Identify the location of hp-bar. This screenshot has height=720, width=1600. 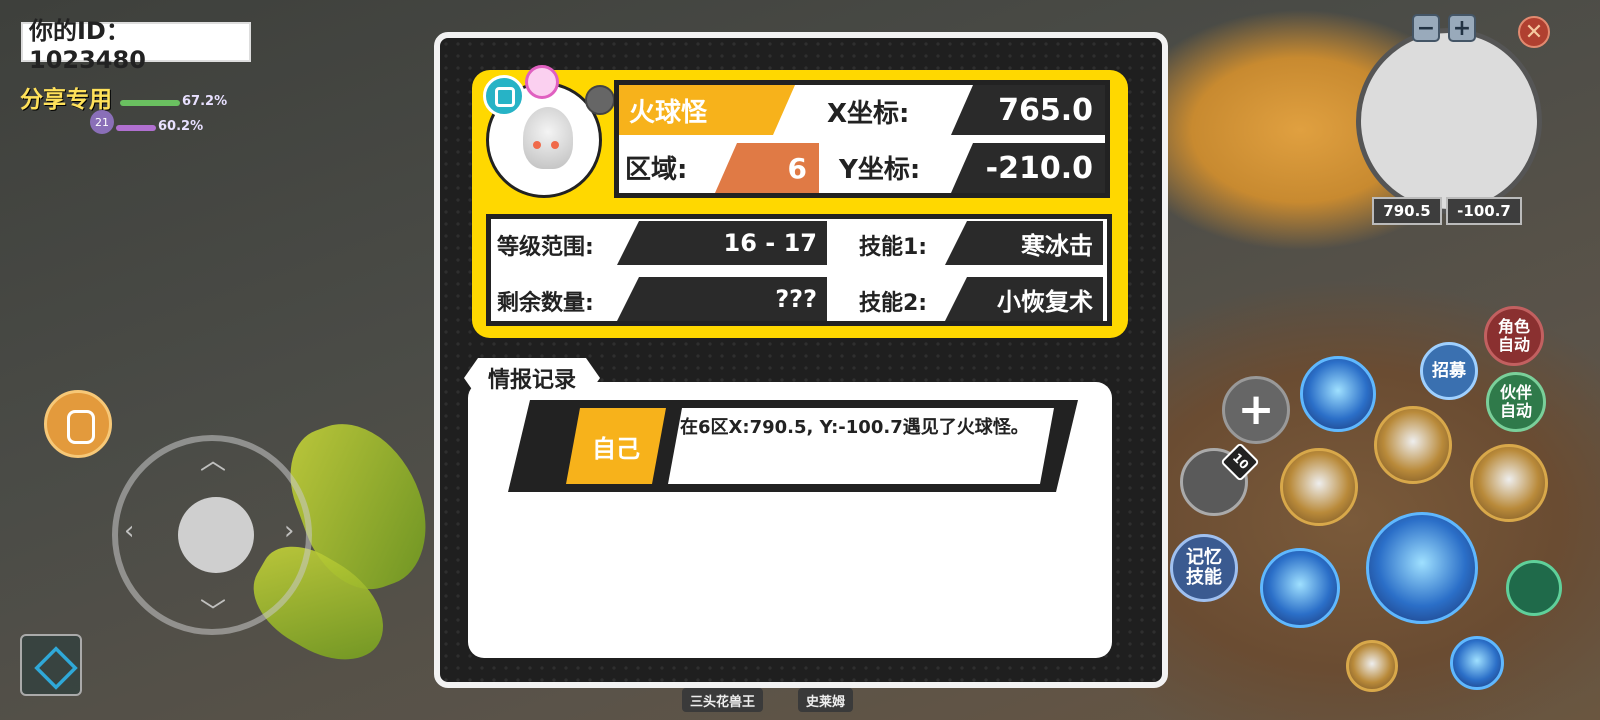
(150, 103).